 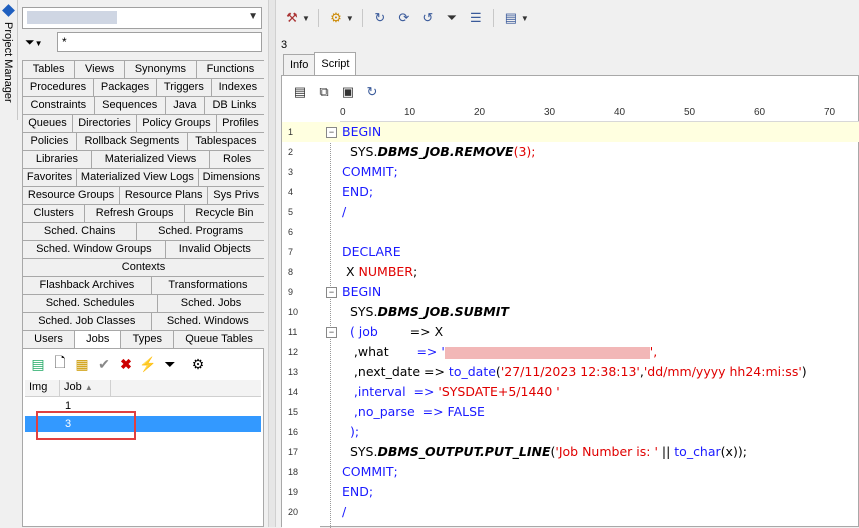 I want to click on gear-tool-icon: ⚒, so click(x=292, y=18).